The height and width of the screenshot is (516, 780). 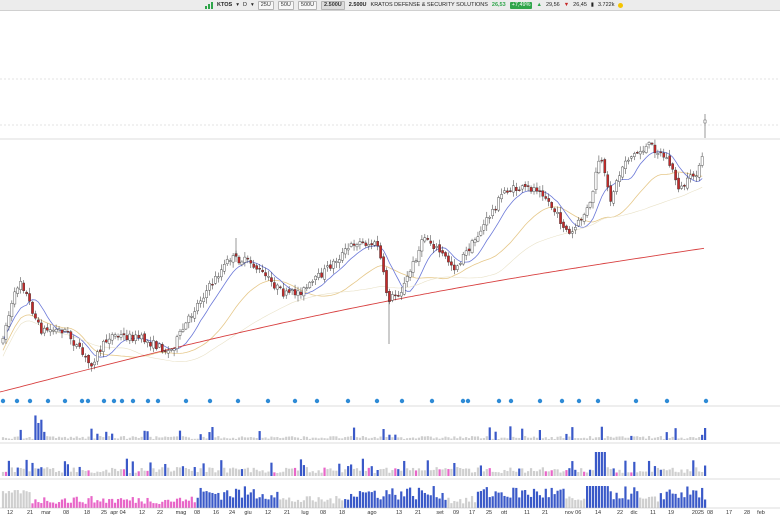 I want to click on x-tick-label: 08, so click(x=66, y=513).